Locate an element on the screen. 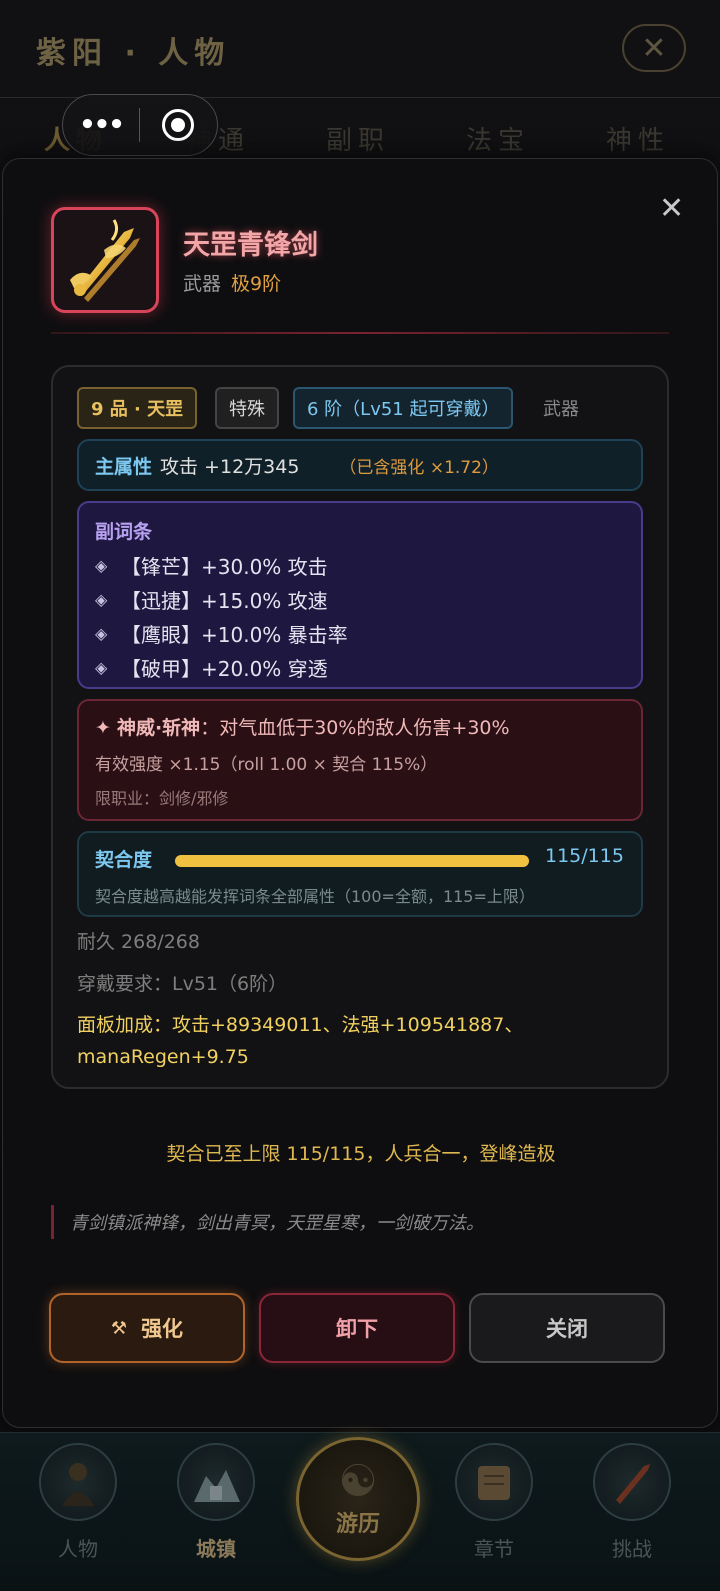 This screenshot has width=720, height=1591. item-icon-frame is located at coordinates (105, 260).